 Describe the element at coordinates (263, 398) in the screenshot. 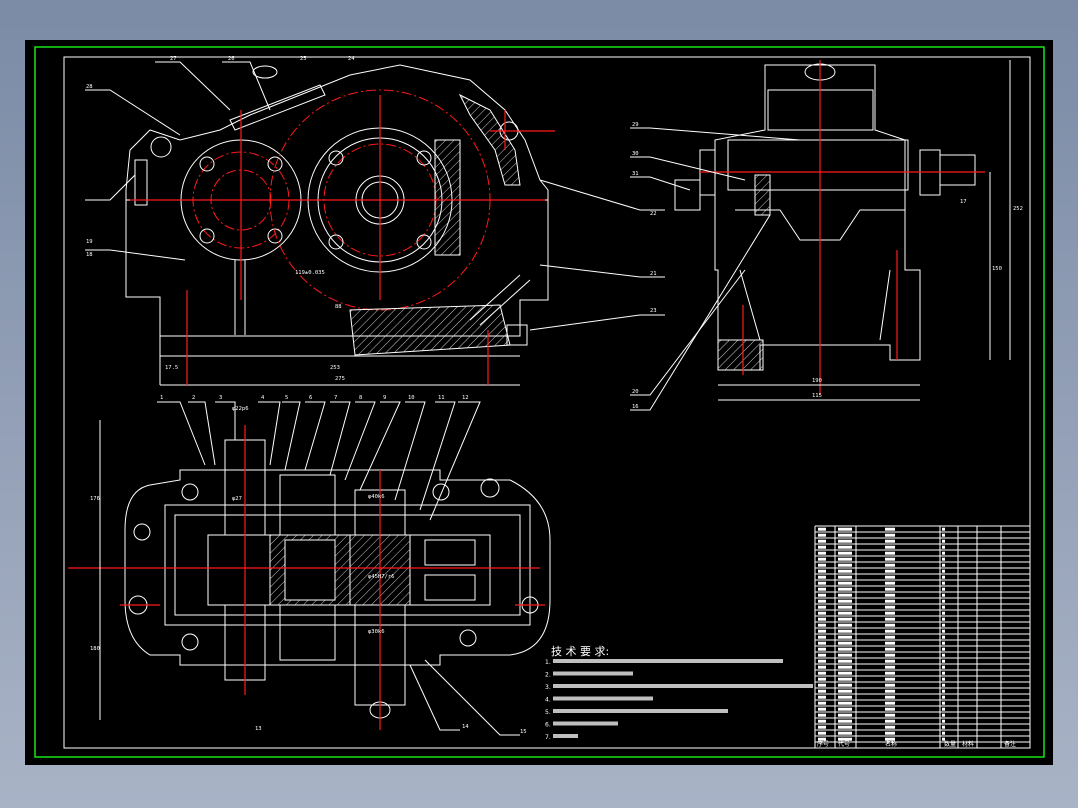

I see `callout: 4` at that location.